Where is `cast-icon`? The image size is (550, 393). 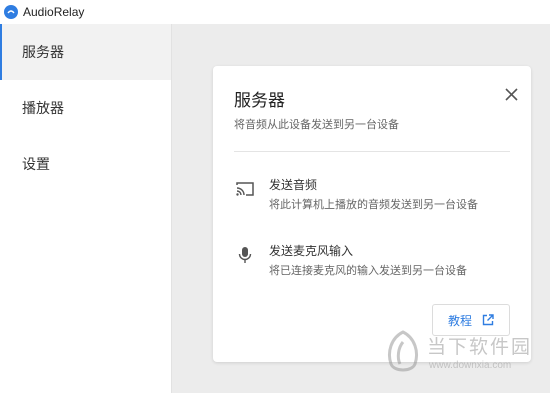 cast-icon is located at coordinates (245, 189).